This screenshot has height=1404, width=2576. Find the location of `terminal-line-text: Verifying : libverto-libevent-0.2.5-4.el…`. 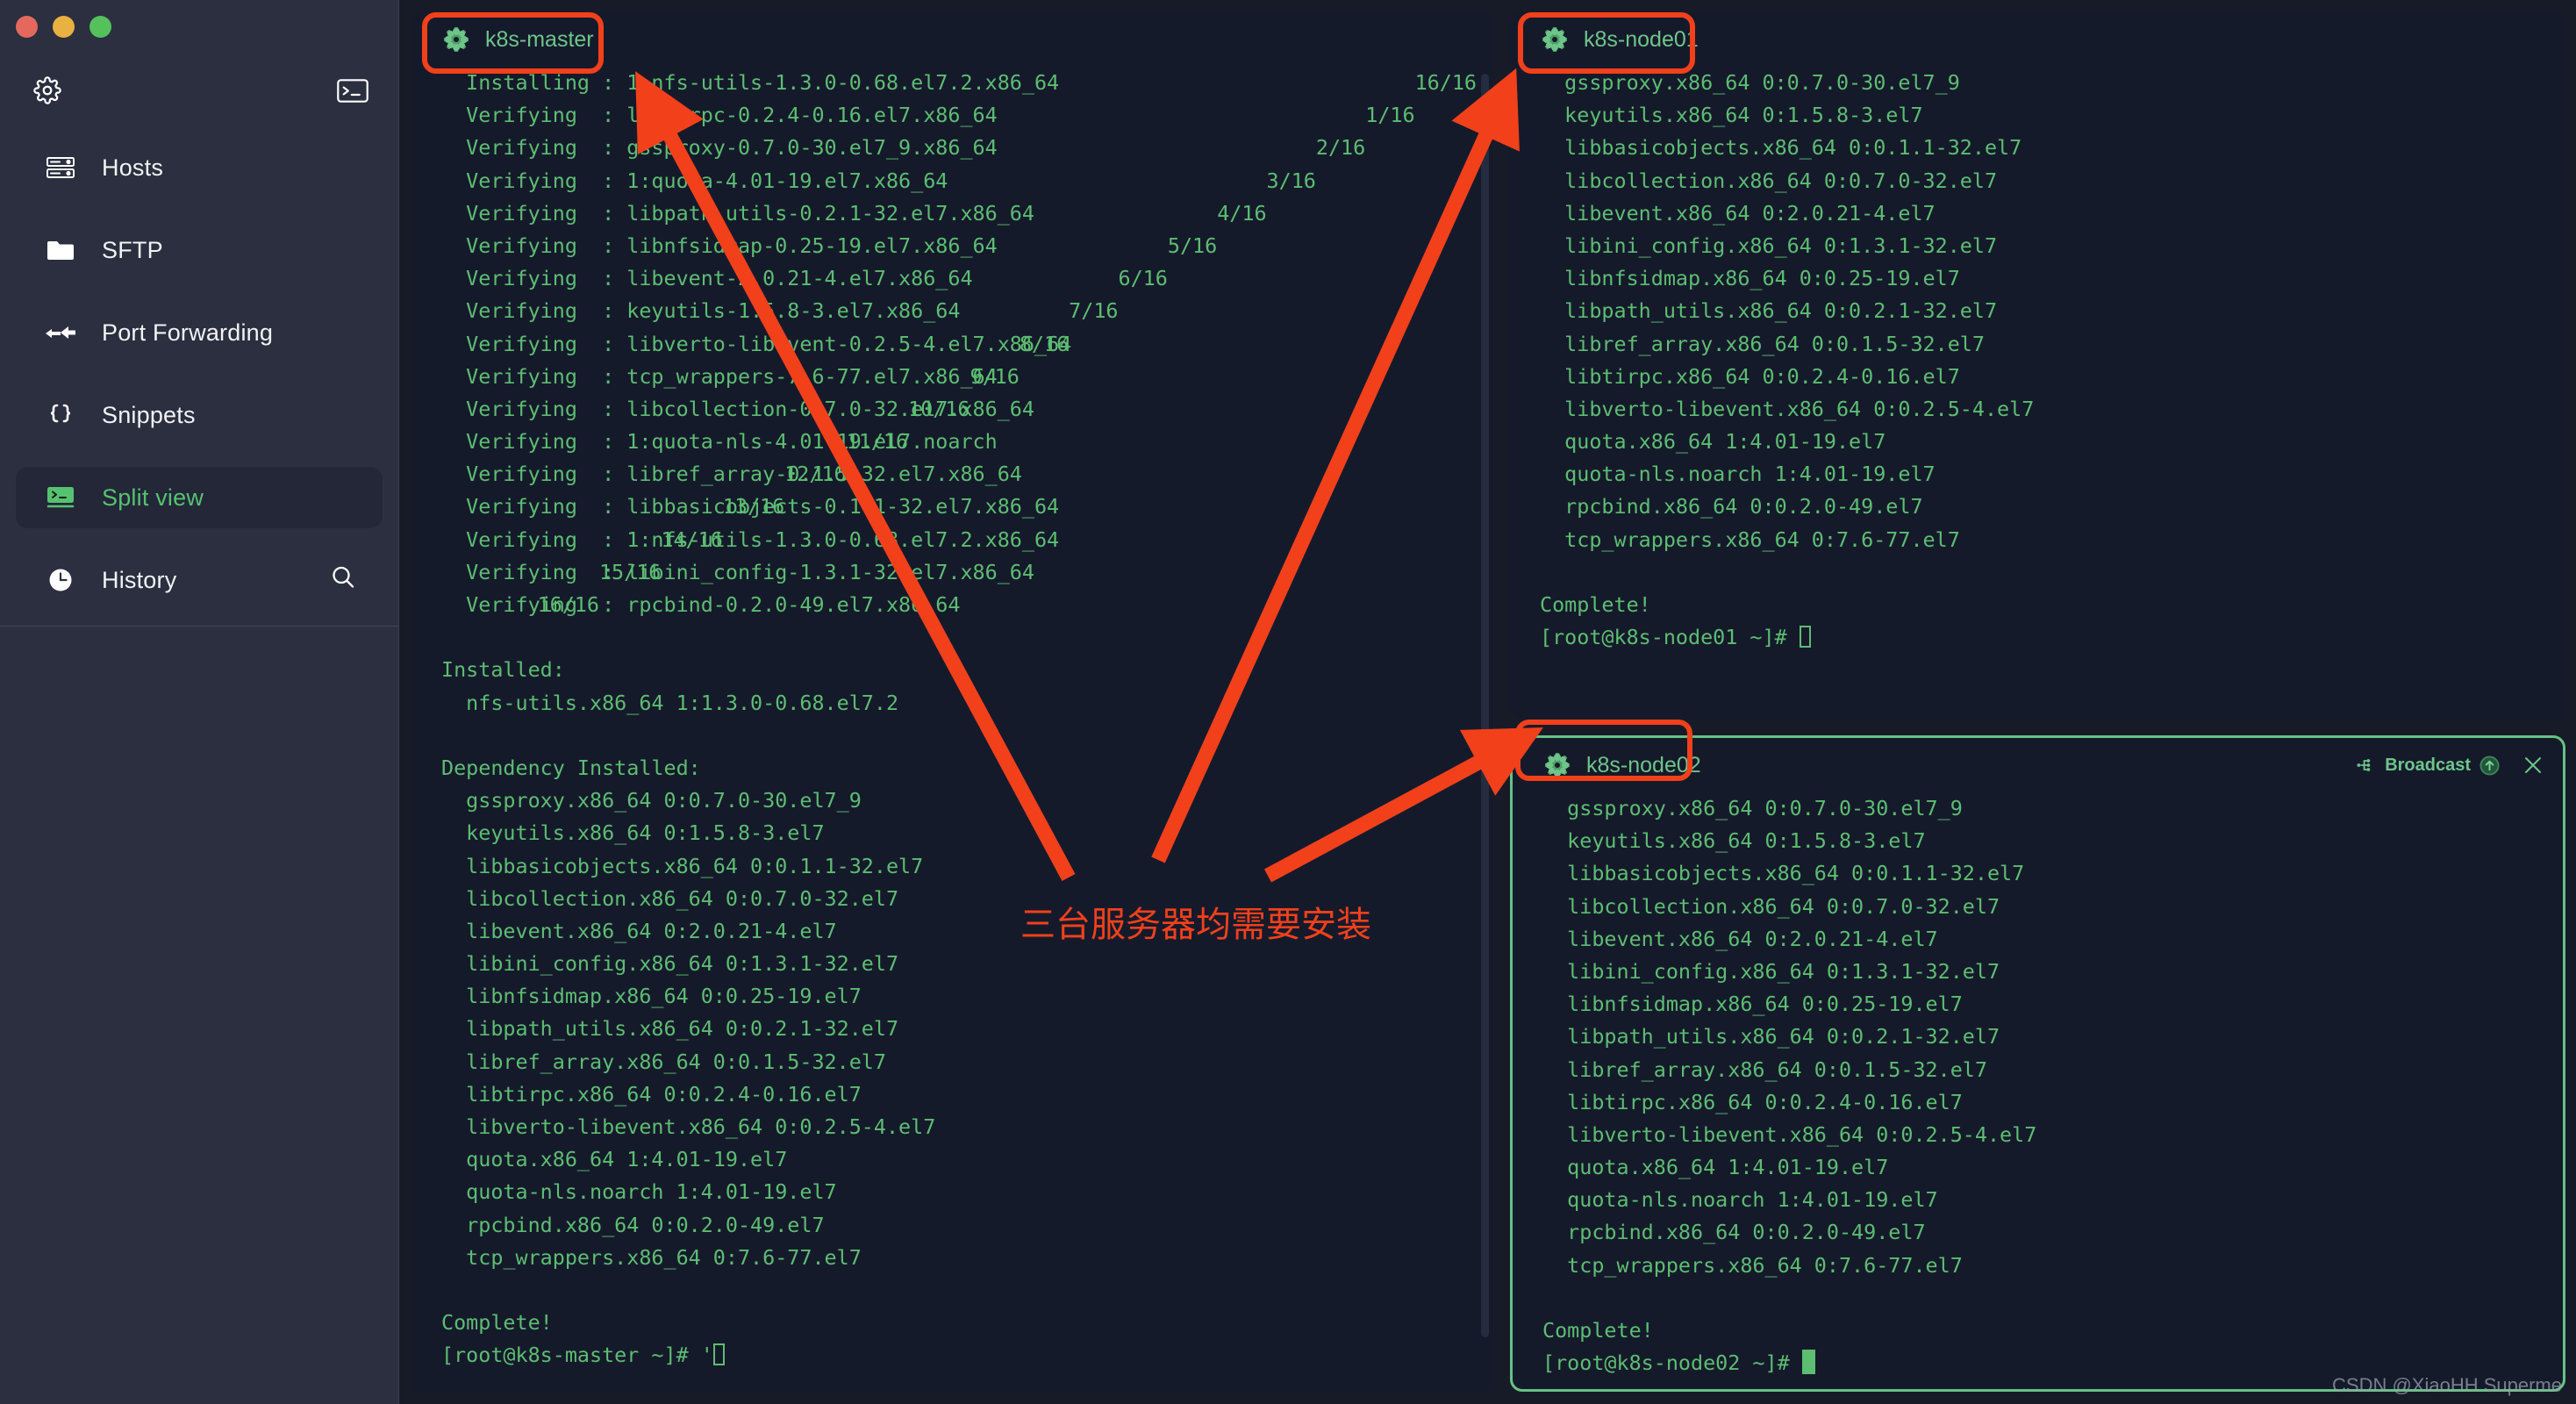

terminal-line-text: Verifying : libverto-libevent-0.2.5-4.el… is located at coordinates (756, 343).